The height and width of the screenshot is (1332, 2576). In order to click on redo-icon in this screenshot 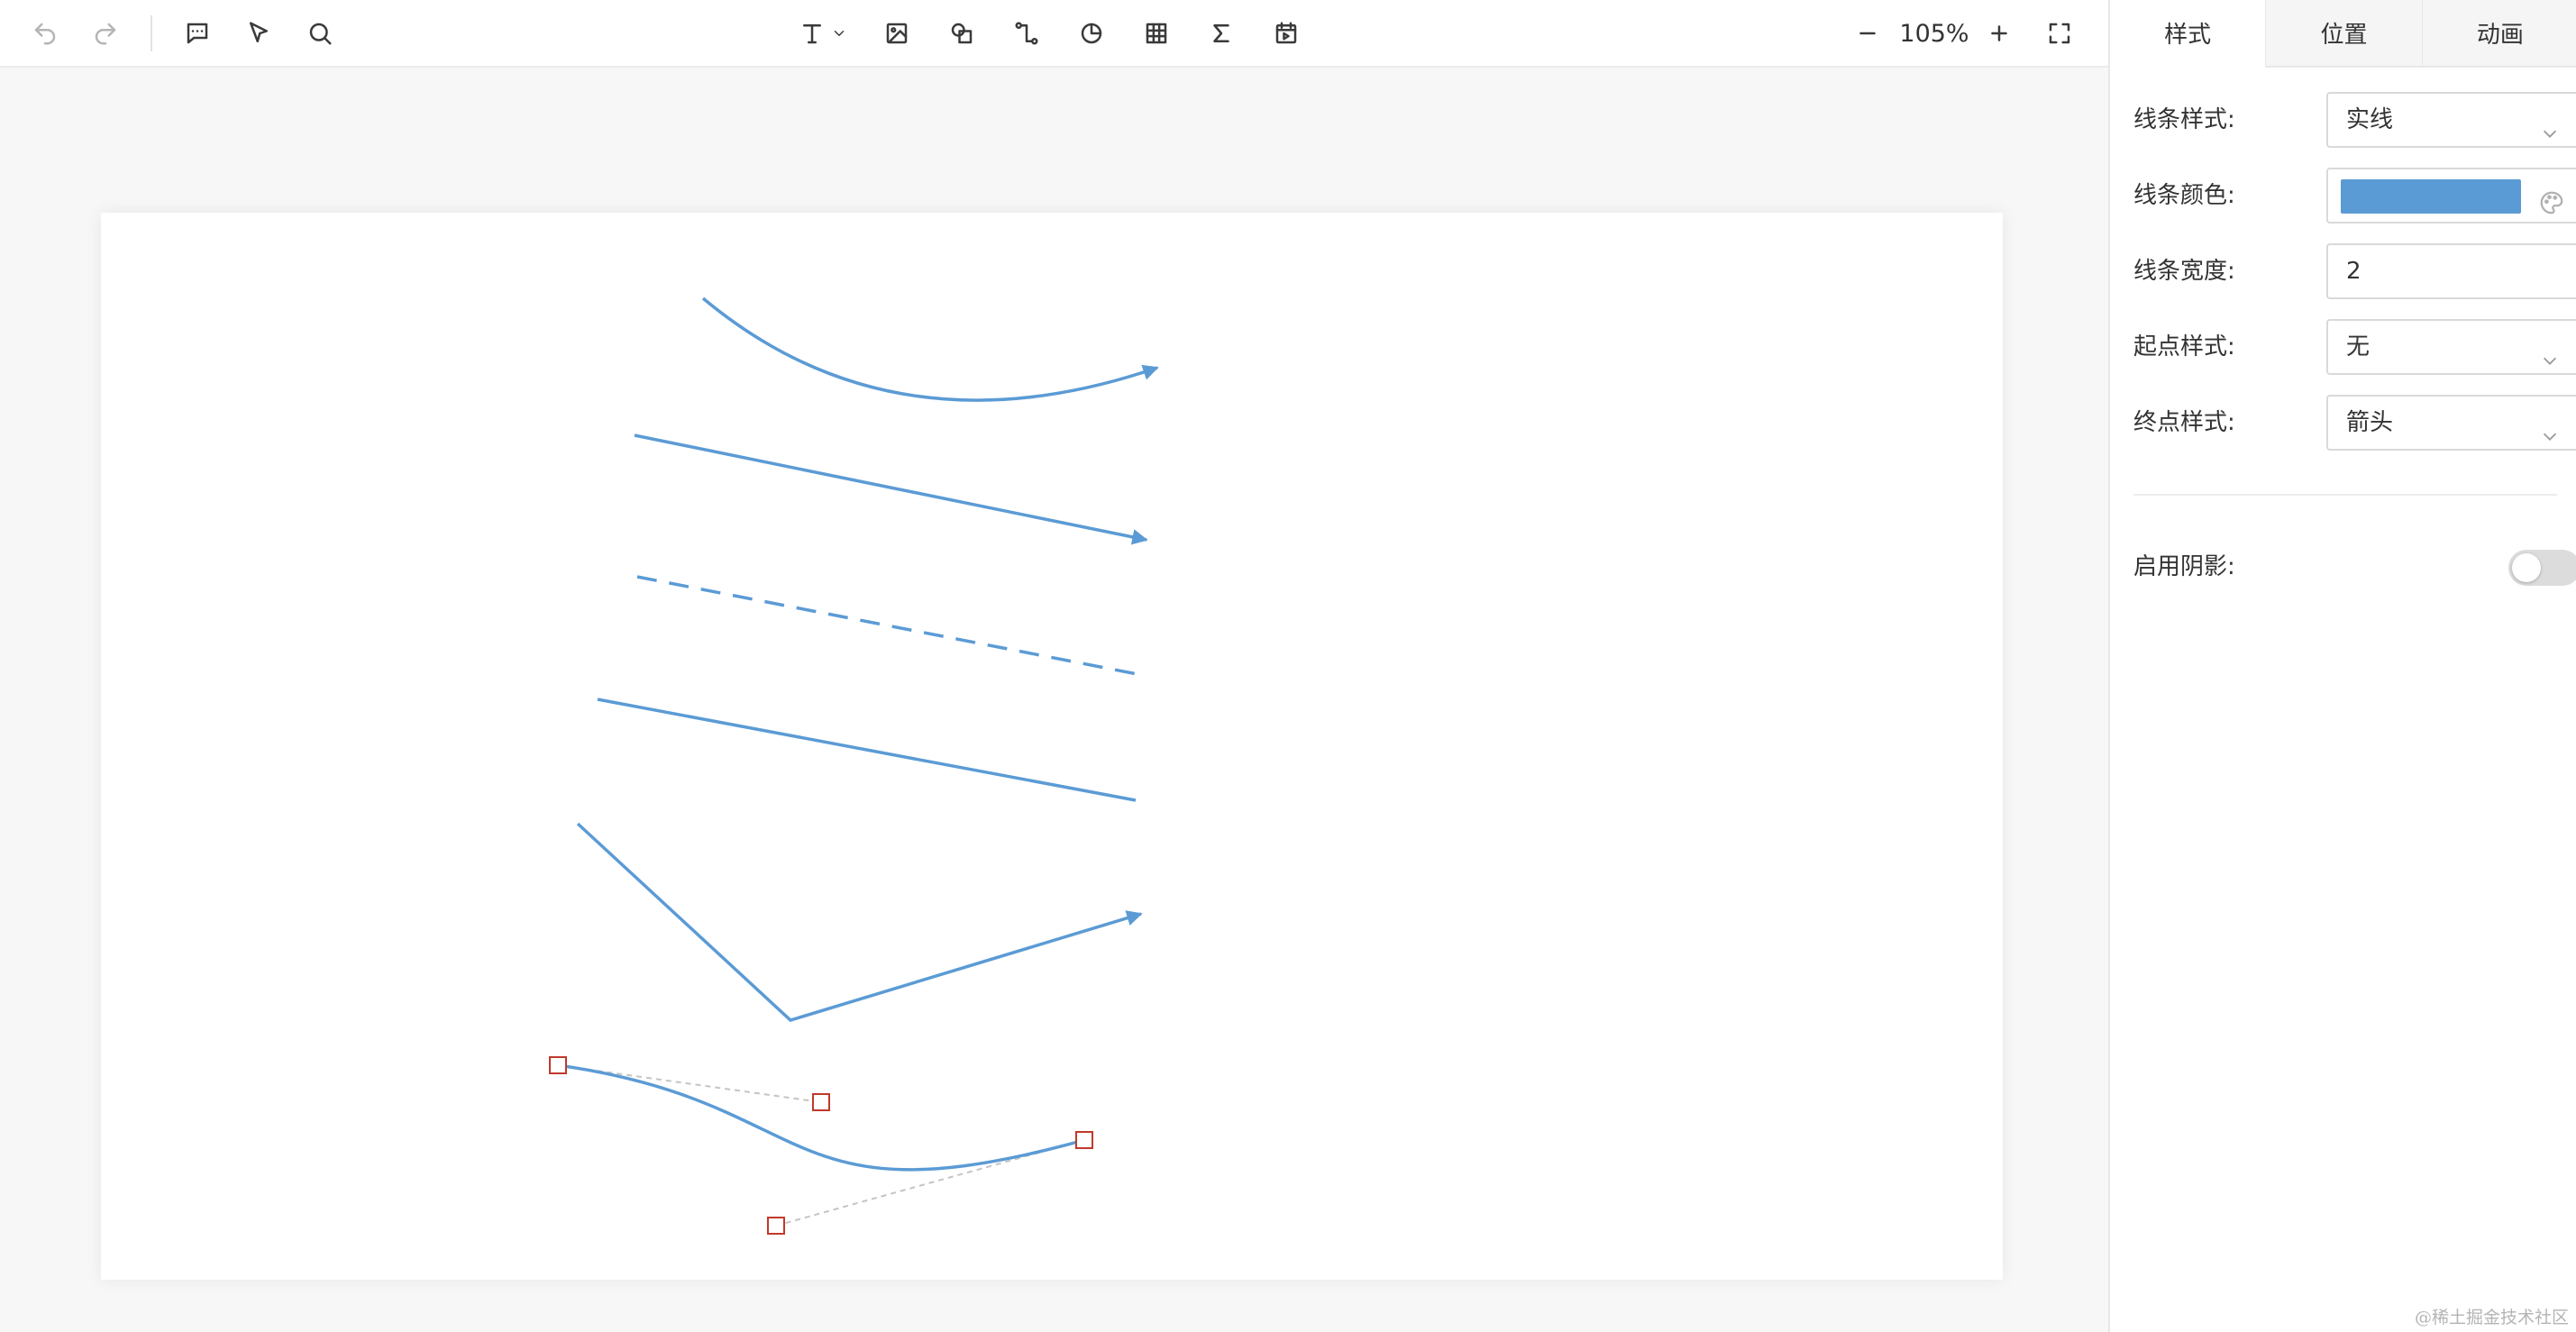, I will do `click(105, 33)`.